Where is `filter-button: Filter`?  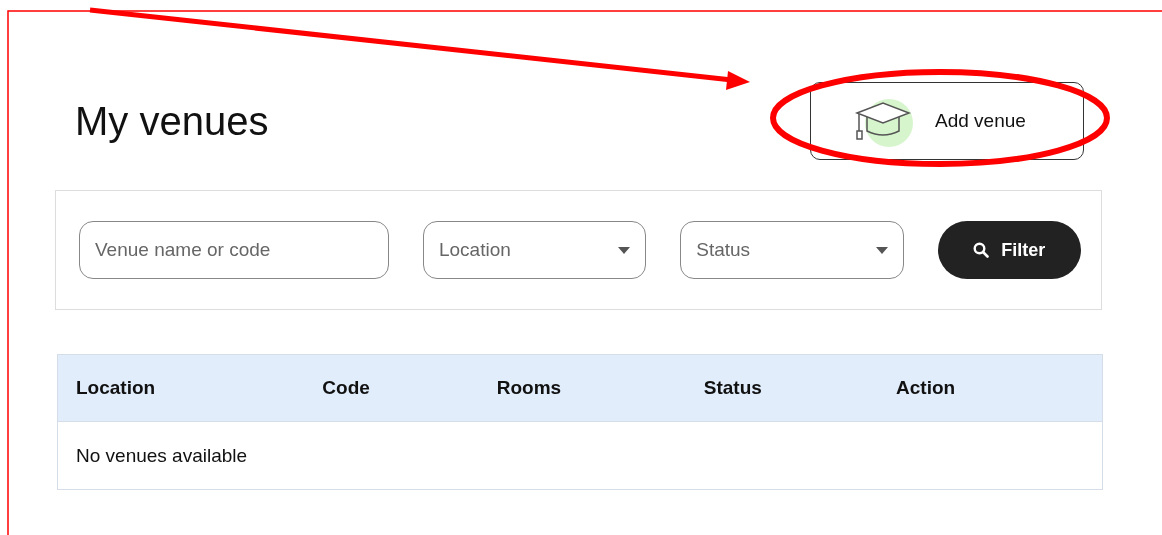
filter-button: Filter is located at coordinates (1009, 250).